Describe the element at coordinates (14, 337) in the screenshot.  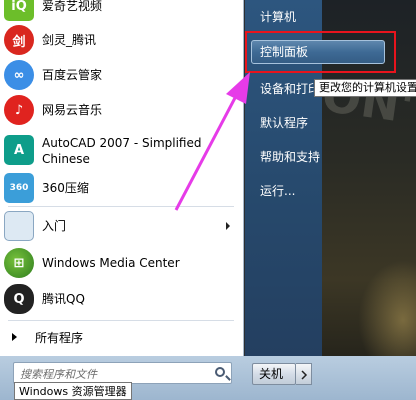
I see `triangle-right-icon` at that location.